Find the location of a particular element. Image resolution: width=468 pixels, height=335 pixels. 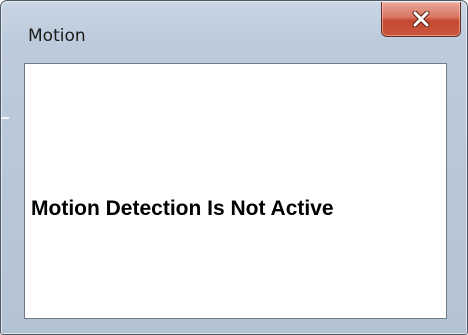

close-icon is located at coordinates (421, 19).